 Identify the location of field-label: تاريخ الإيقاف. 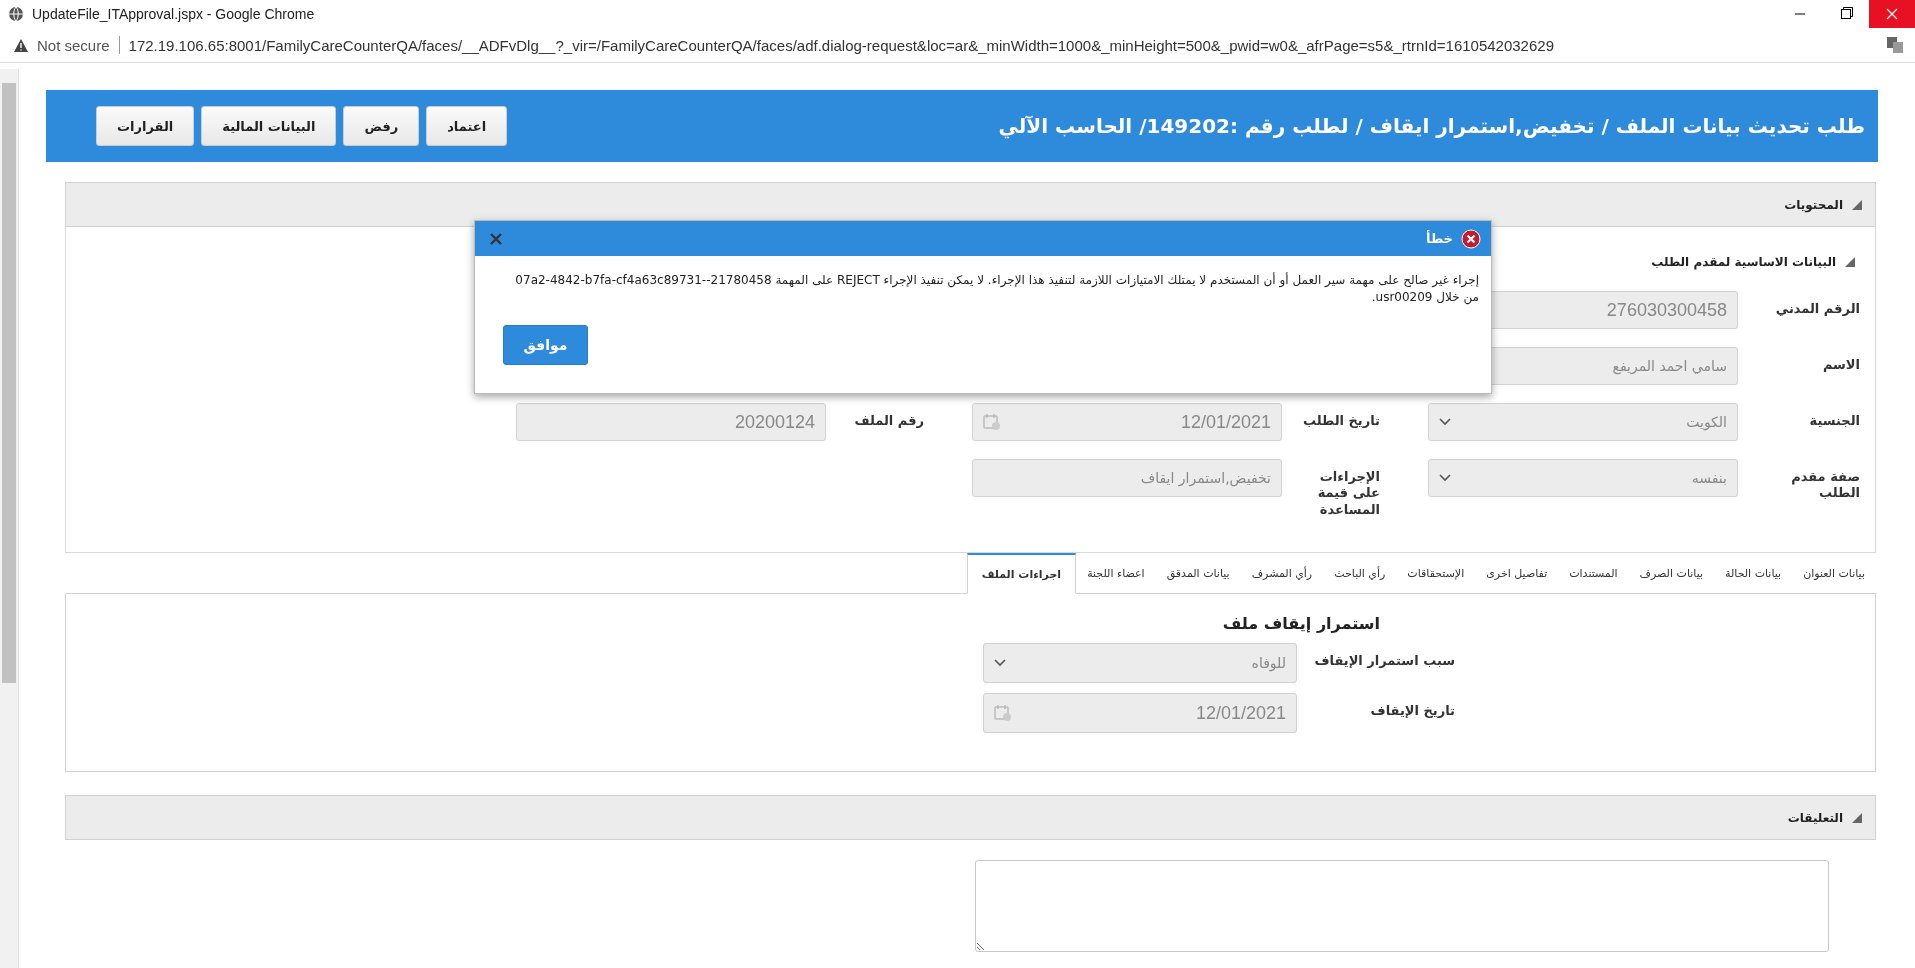
(1412, 711).